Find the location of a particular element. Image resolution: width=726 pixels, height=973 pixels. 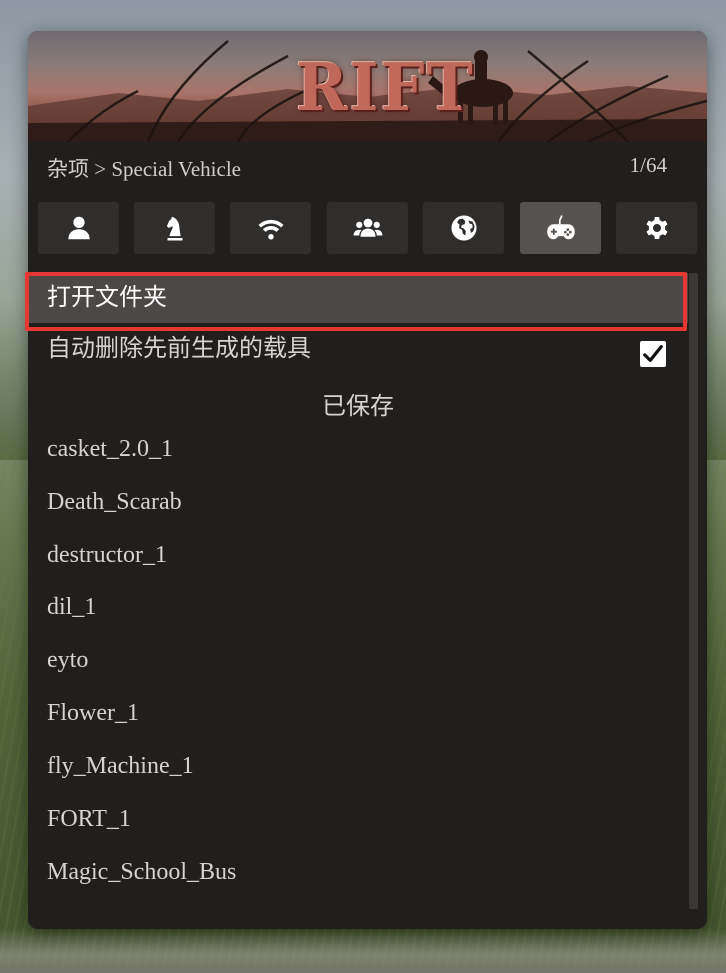

saved-vehicle-label: fly_Machine_1 is located at coordinates (120, 766).